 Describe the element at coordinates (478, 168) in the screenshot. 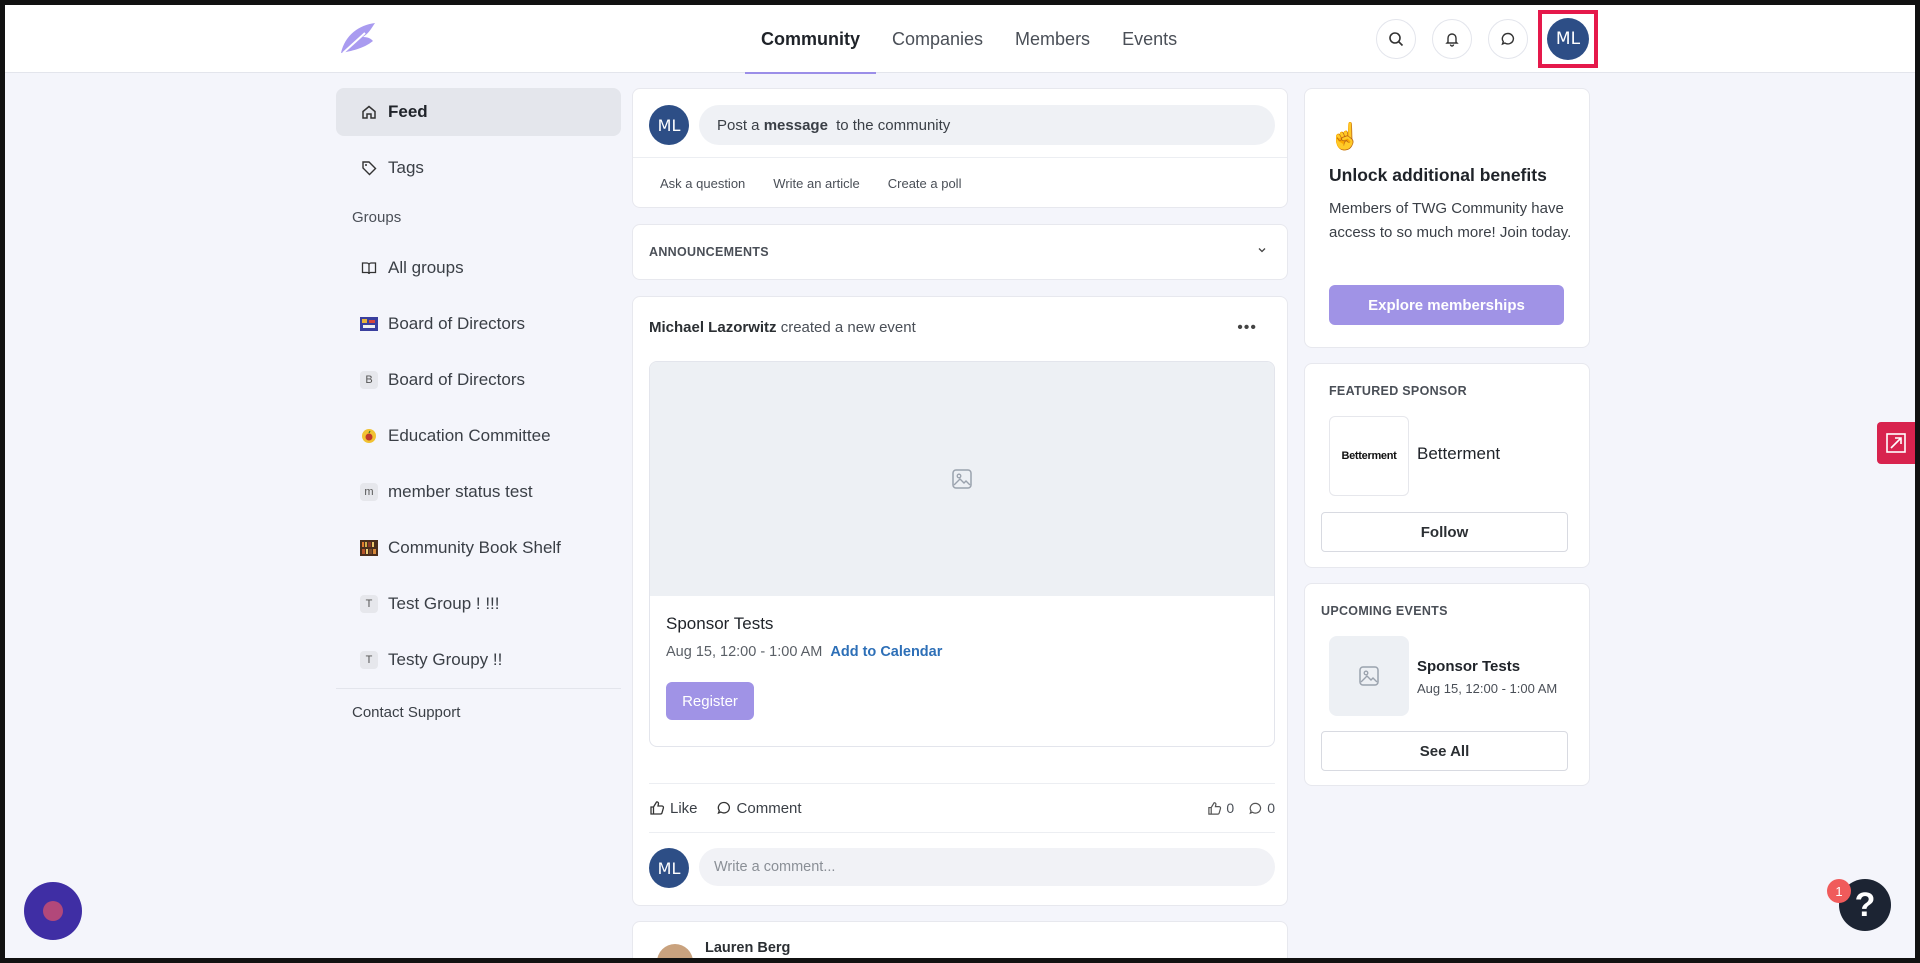

I see `sidebar-item-tags: Tags` at that location.